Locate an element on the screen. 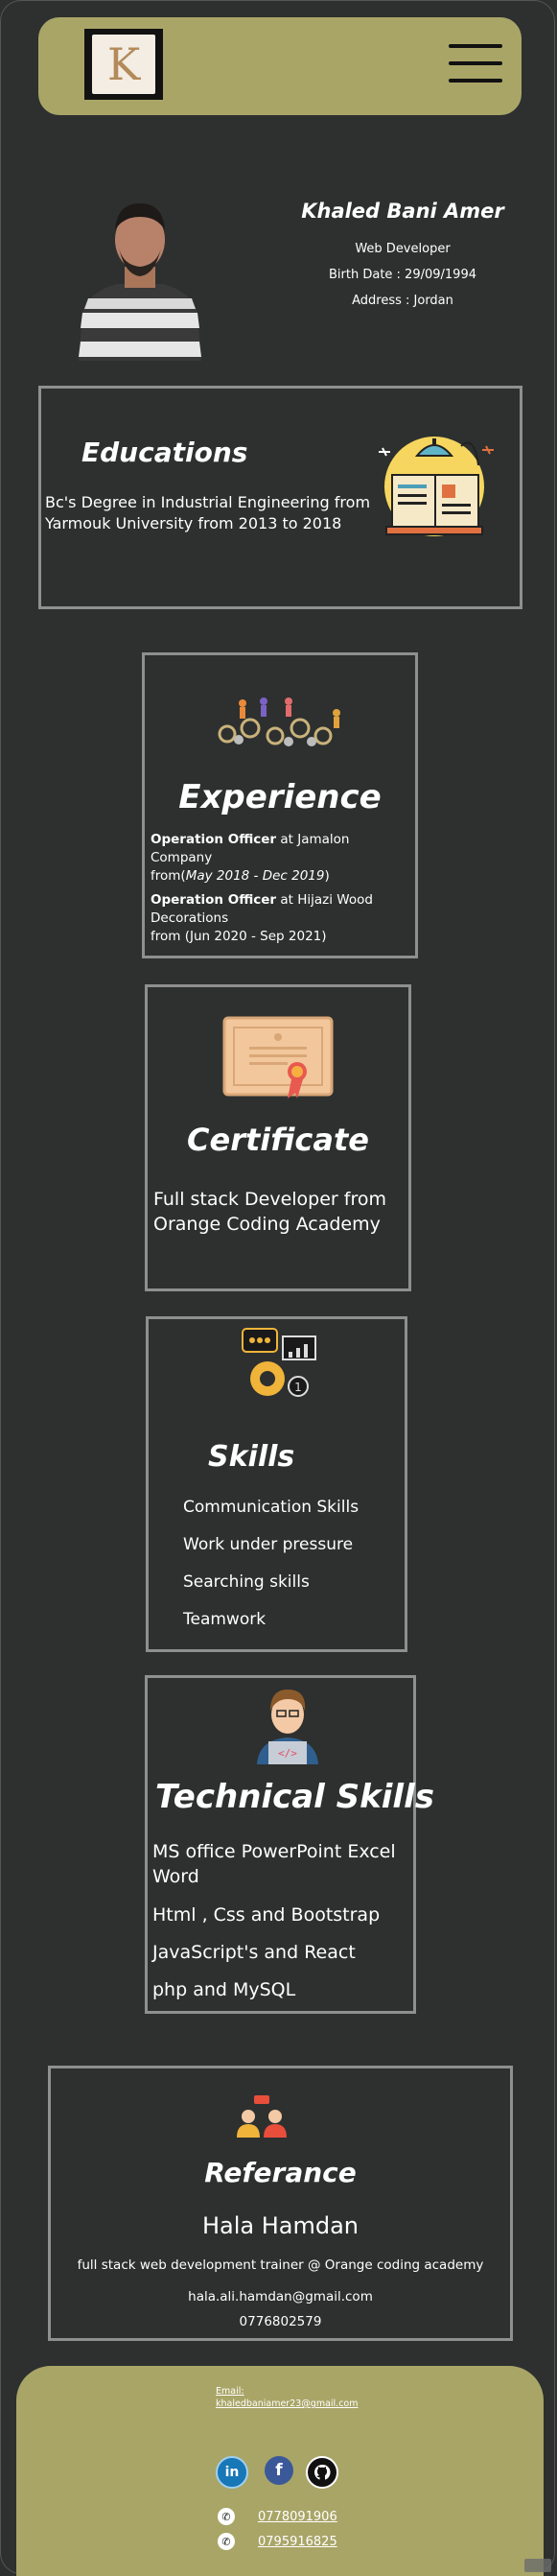 This screenshot has height=2576, width=557. job-1-from: from( is located at coordinates (168, 876).